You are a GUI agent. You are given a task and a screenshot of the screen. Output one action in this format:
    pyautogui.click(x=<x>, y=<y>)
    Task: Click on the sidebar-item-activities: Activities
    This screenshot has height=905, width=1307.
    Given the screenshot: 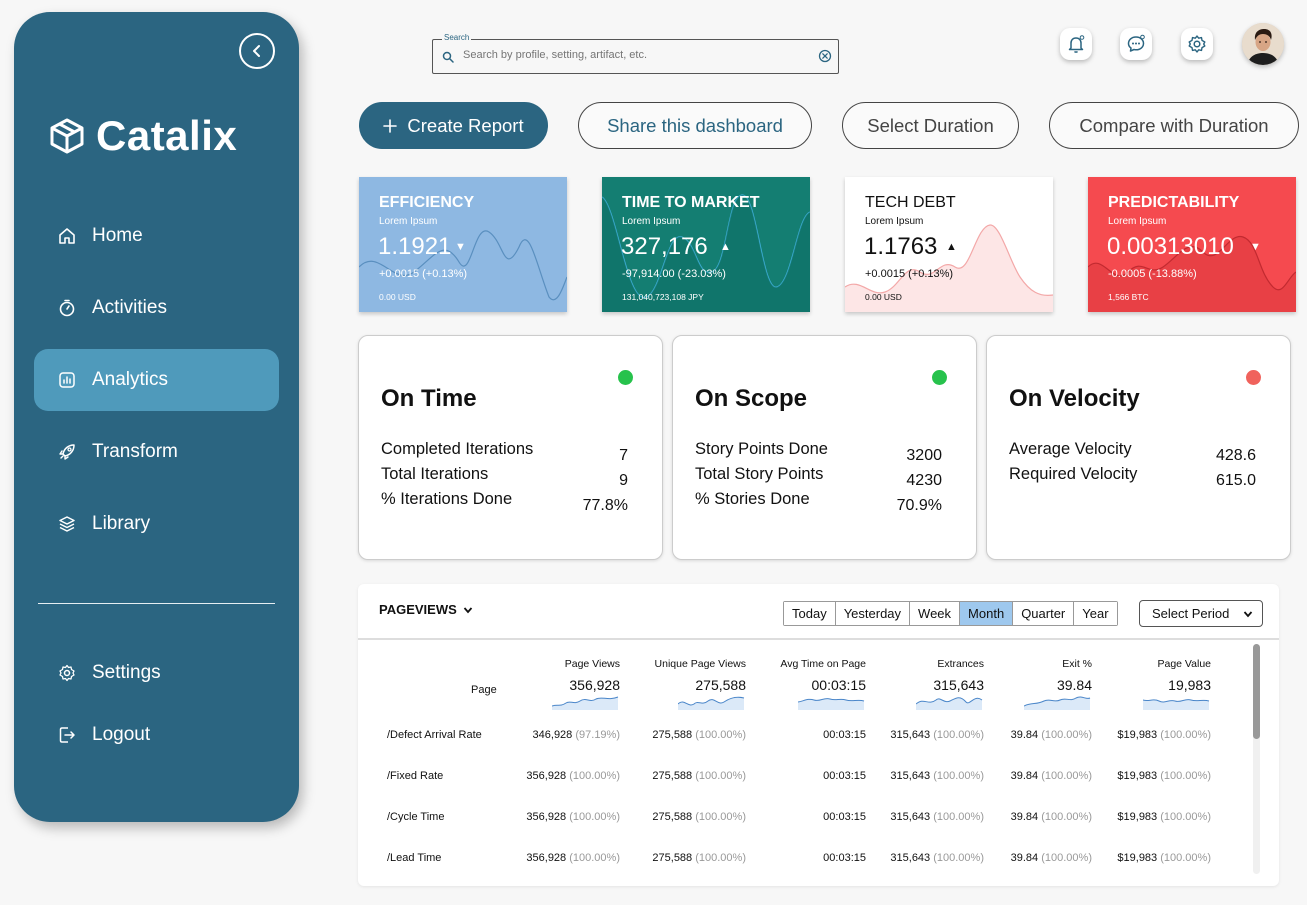 What is the action you would take?
    pyautogui.click(x=156, y=308)
    